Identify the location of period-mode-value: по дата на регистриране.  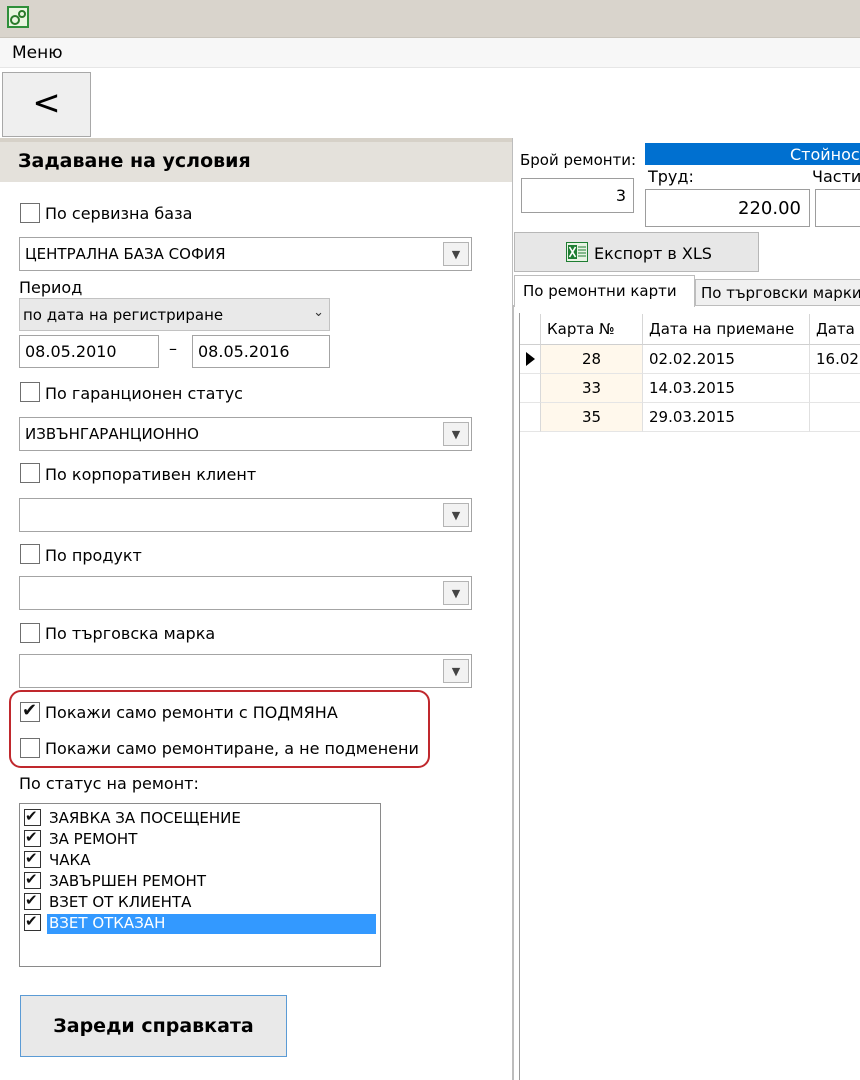
(123, 315).